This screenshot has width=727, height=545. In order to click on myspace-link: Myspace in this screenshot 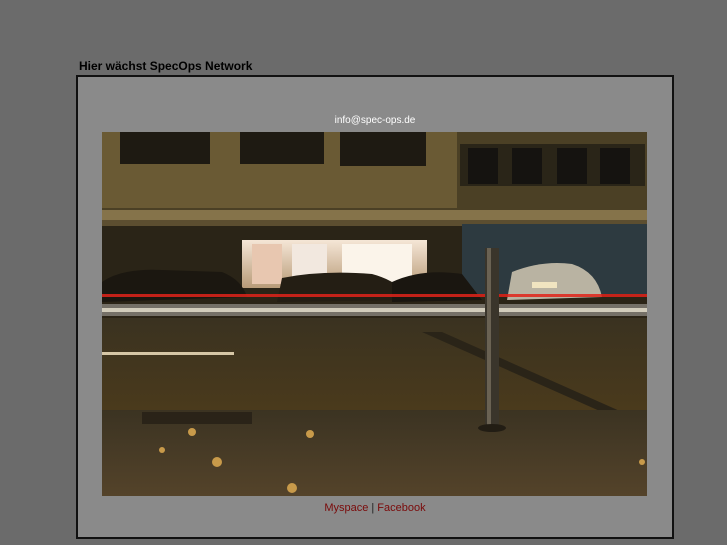, I will do `click(346, 508)`.